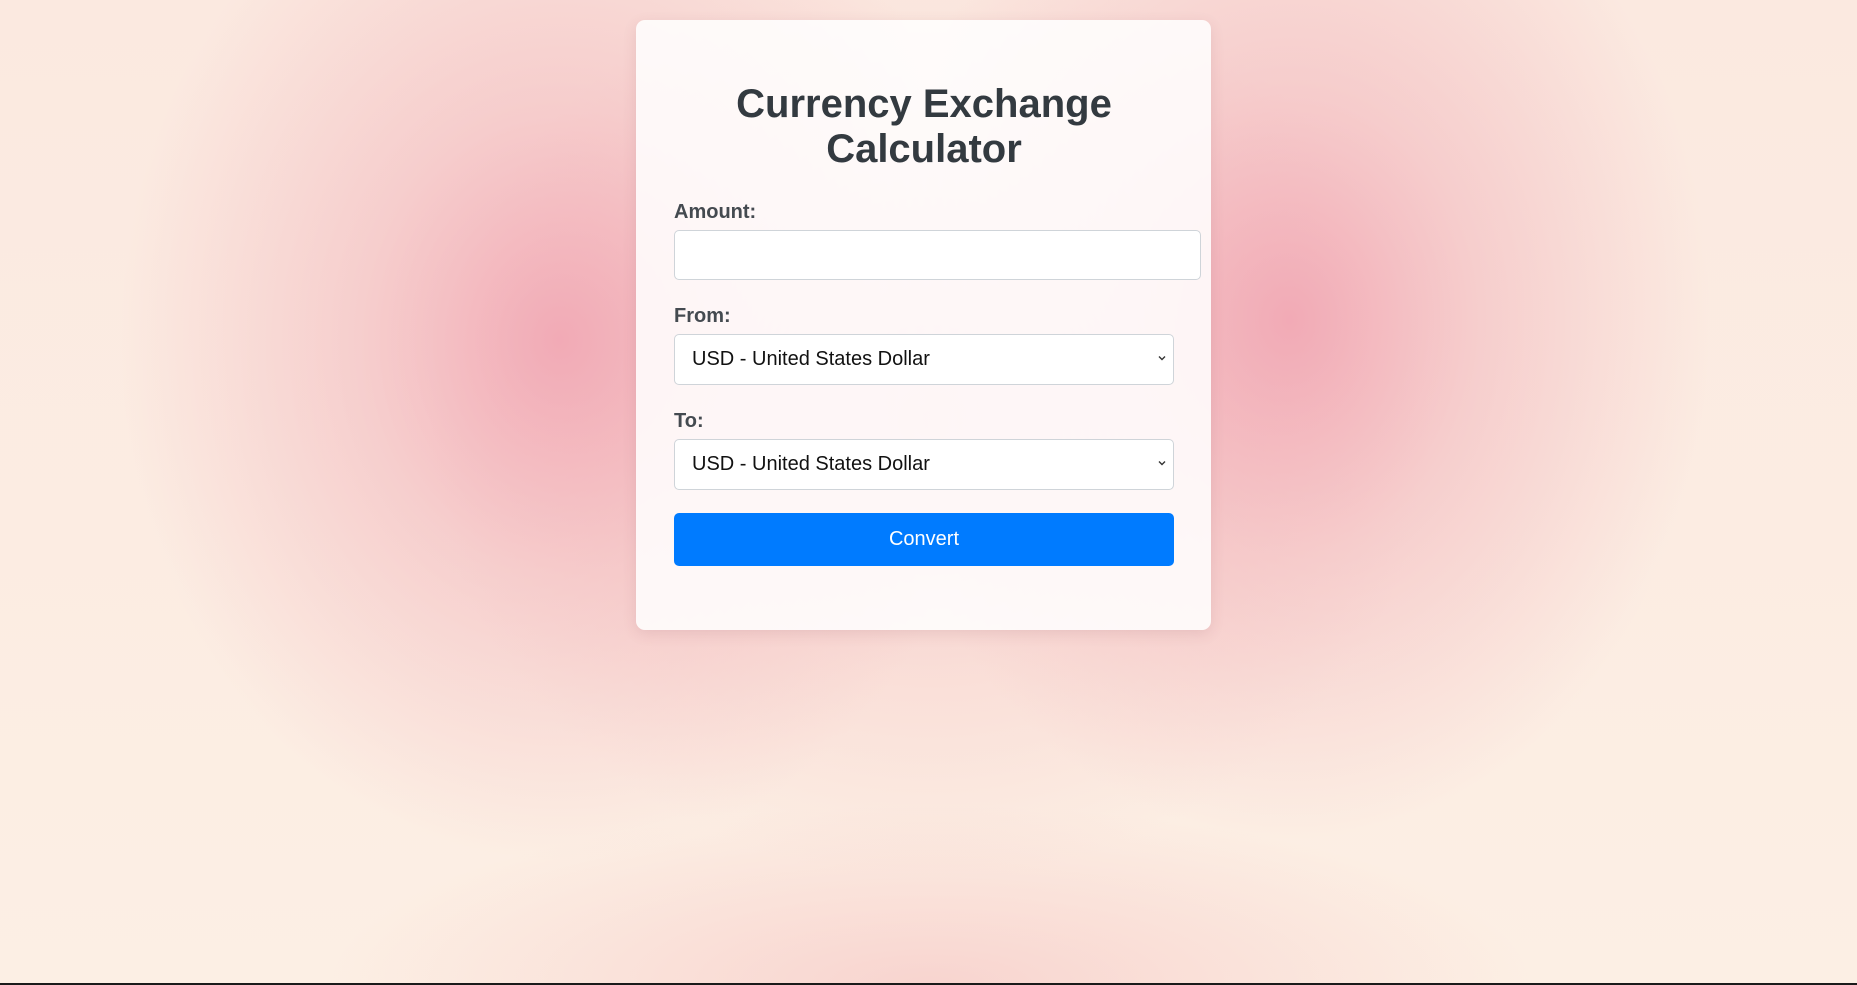 Image resolution: width=1857 pixels, height=985 pixels. I want to click on to-currency-select: USD - United States Dollar, so click(924, 464).